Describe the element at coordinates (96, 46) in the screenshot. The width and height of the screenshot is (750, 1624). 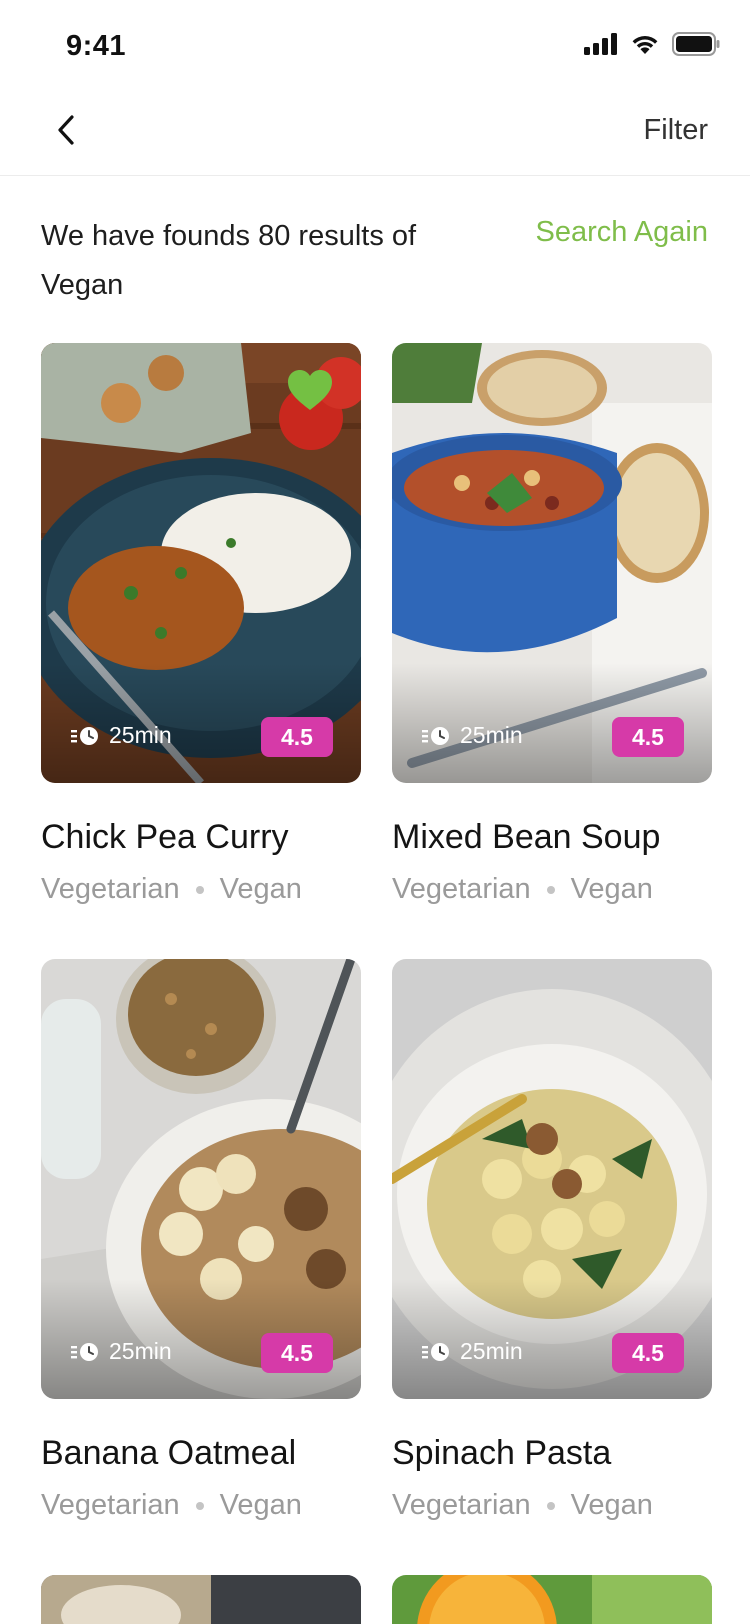
I see `status-time: 9:41` at that location.